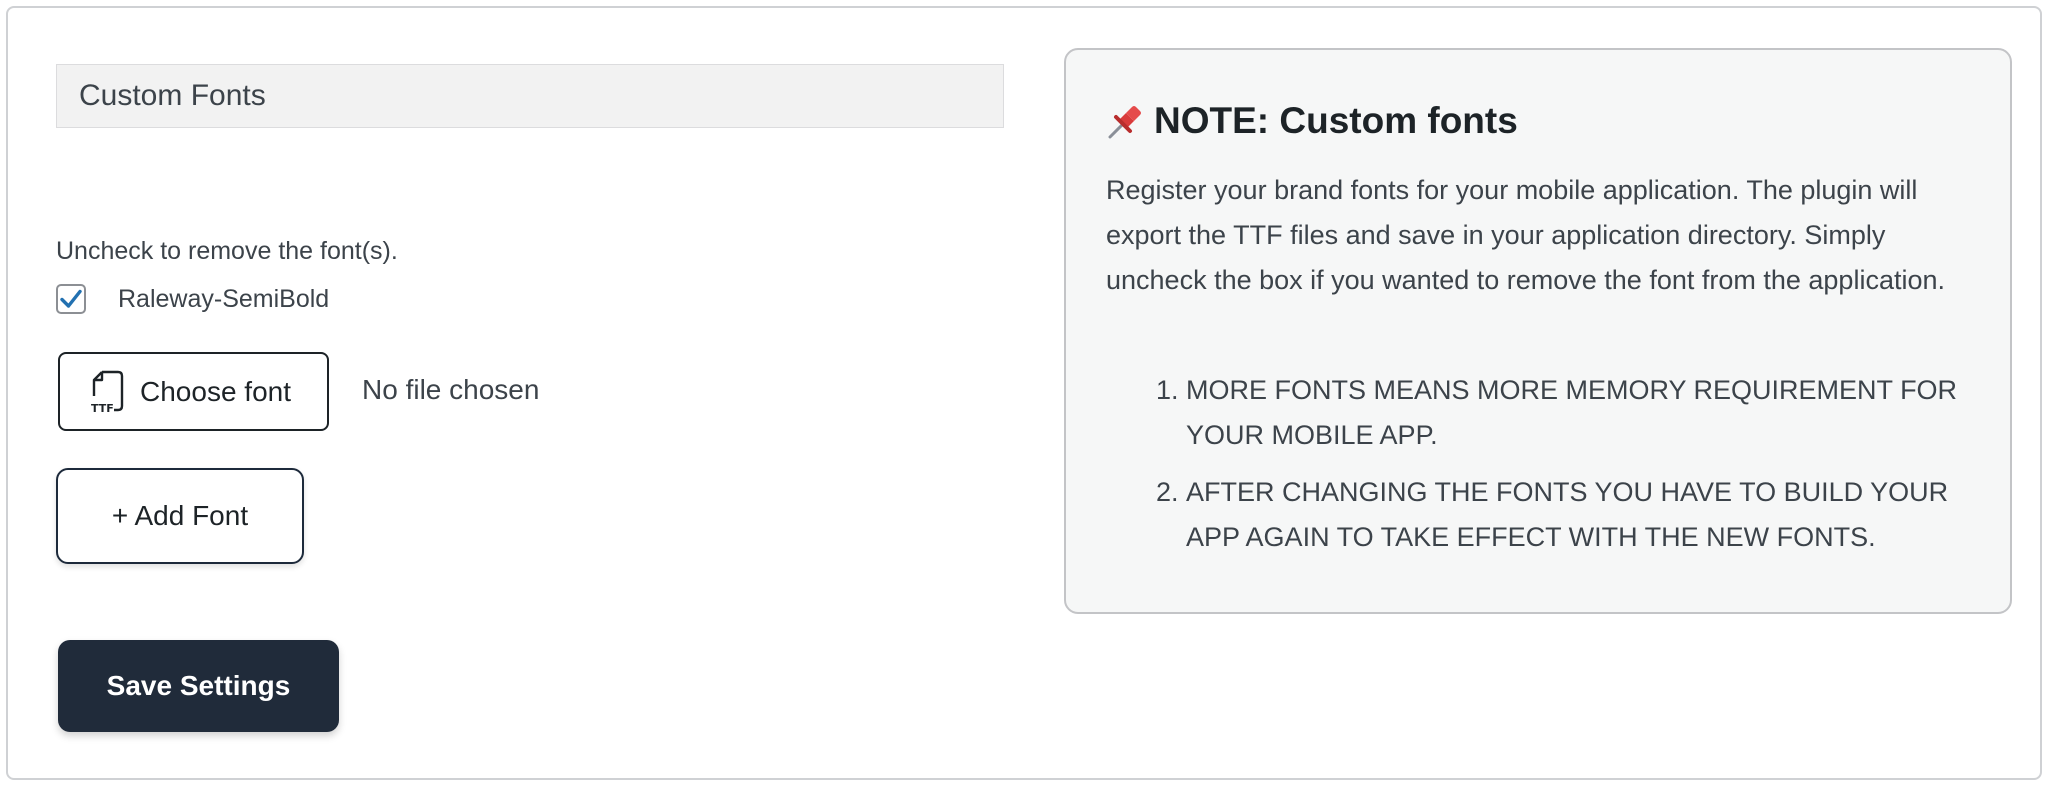 The width and height of the screenshot is (2052, 790). I want to click on choose-font-button: TTF Choose font, so click(193, 391).